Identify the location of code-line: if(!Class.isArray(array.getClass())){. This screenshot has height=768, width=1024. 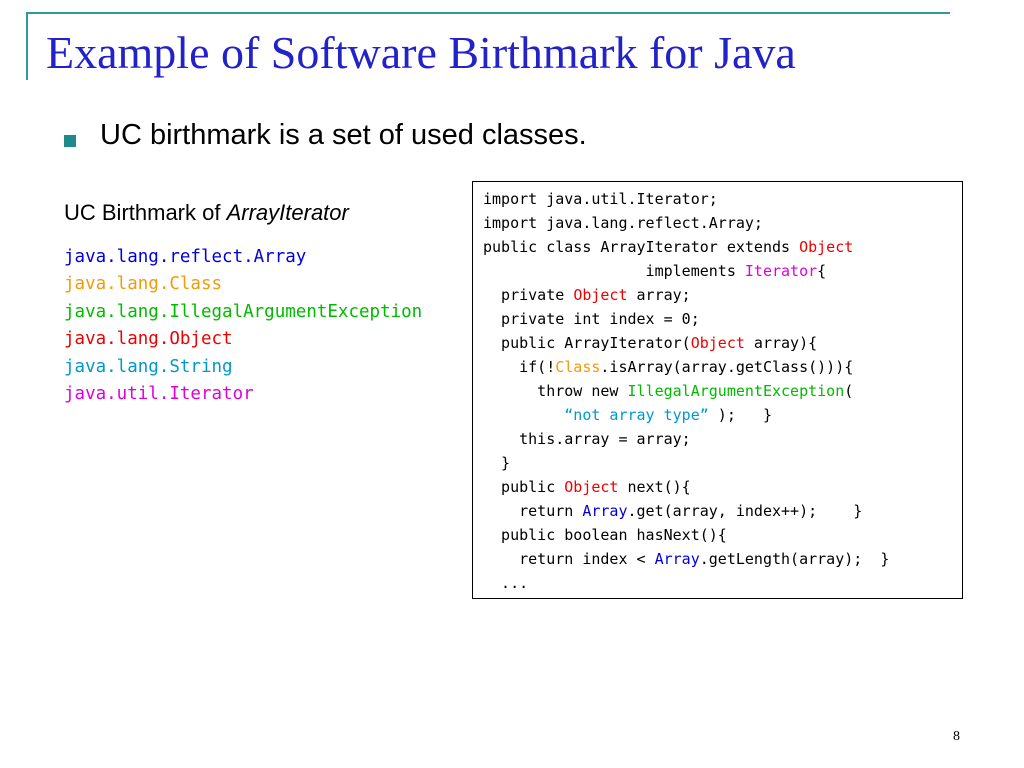
(686, 367).